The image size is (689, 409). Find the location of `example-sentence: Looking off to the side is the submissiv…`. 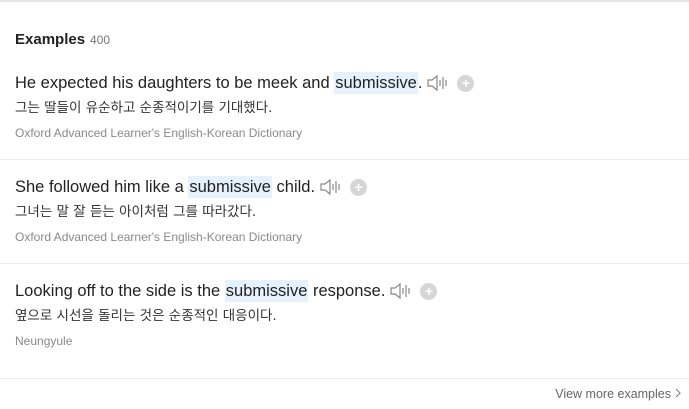

example-sentence: Looking off to the side is the submissiv… is located at coordinates (352, 291).